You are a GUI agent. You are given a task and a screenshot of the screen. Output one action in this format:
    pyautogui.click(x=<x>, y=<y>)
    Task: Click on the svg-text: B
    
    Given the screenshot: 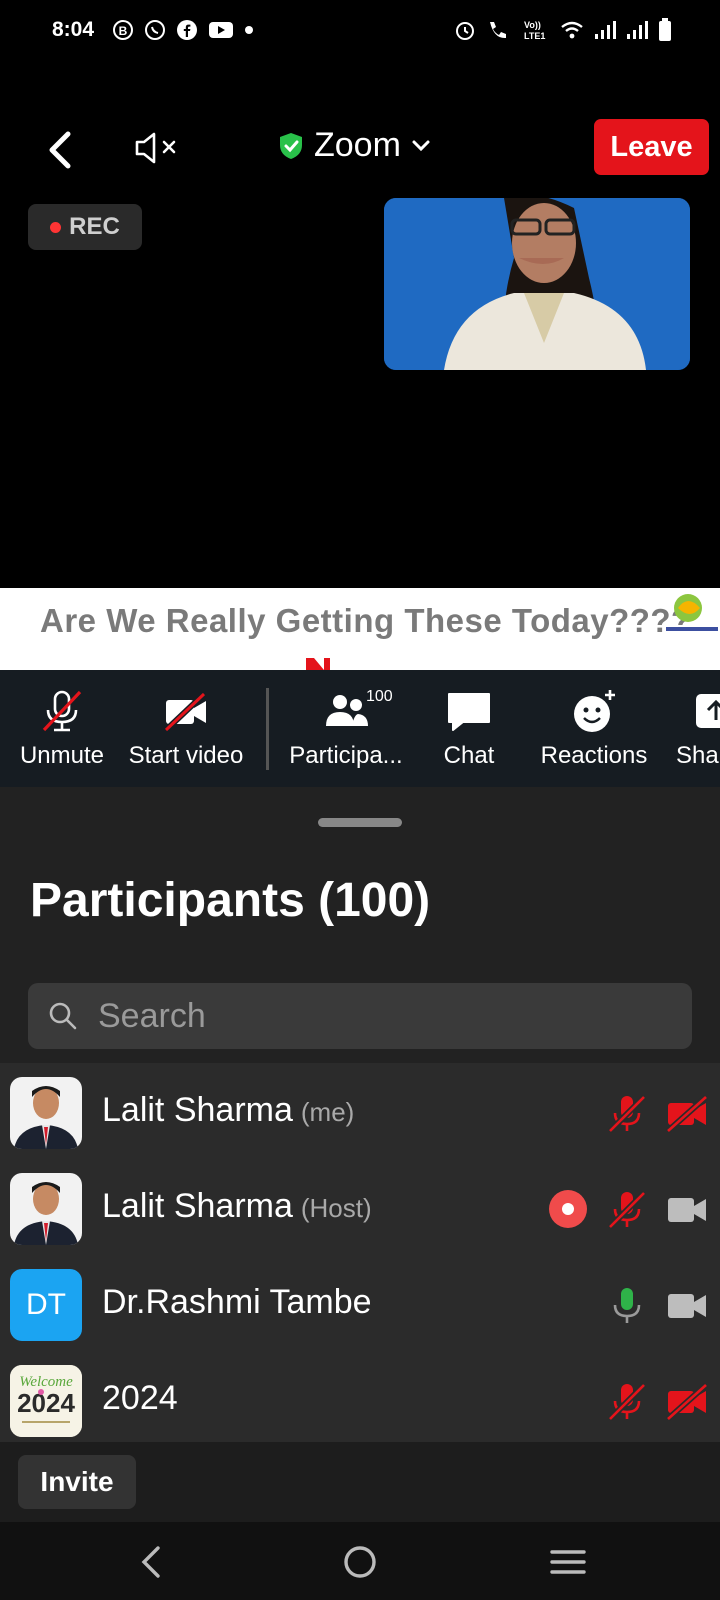 What is the action you would take?
    pyautogui.click(x=123, y=31)
    